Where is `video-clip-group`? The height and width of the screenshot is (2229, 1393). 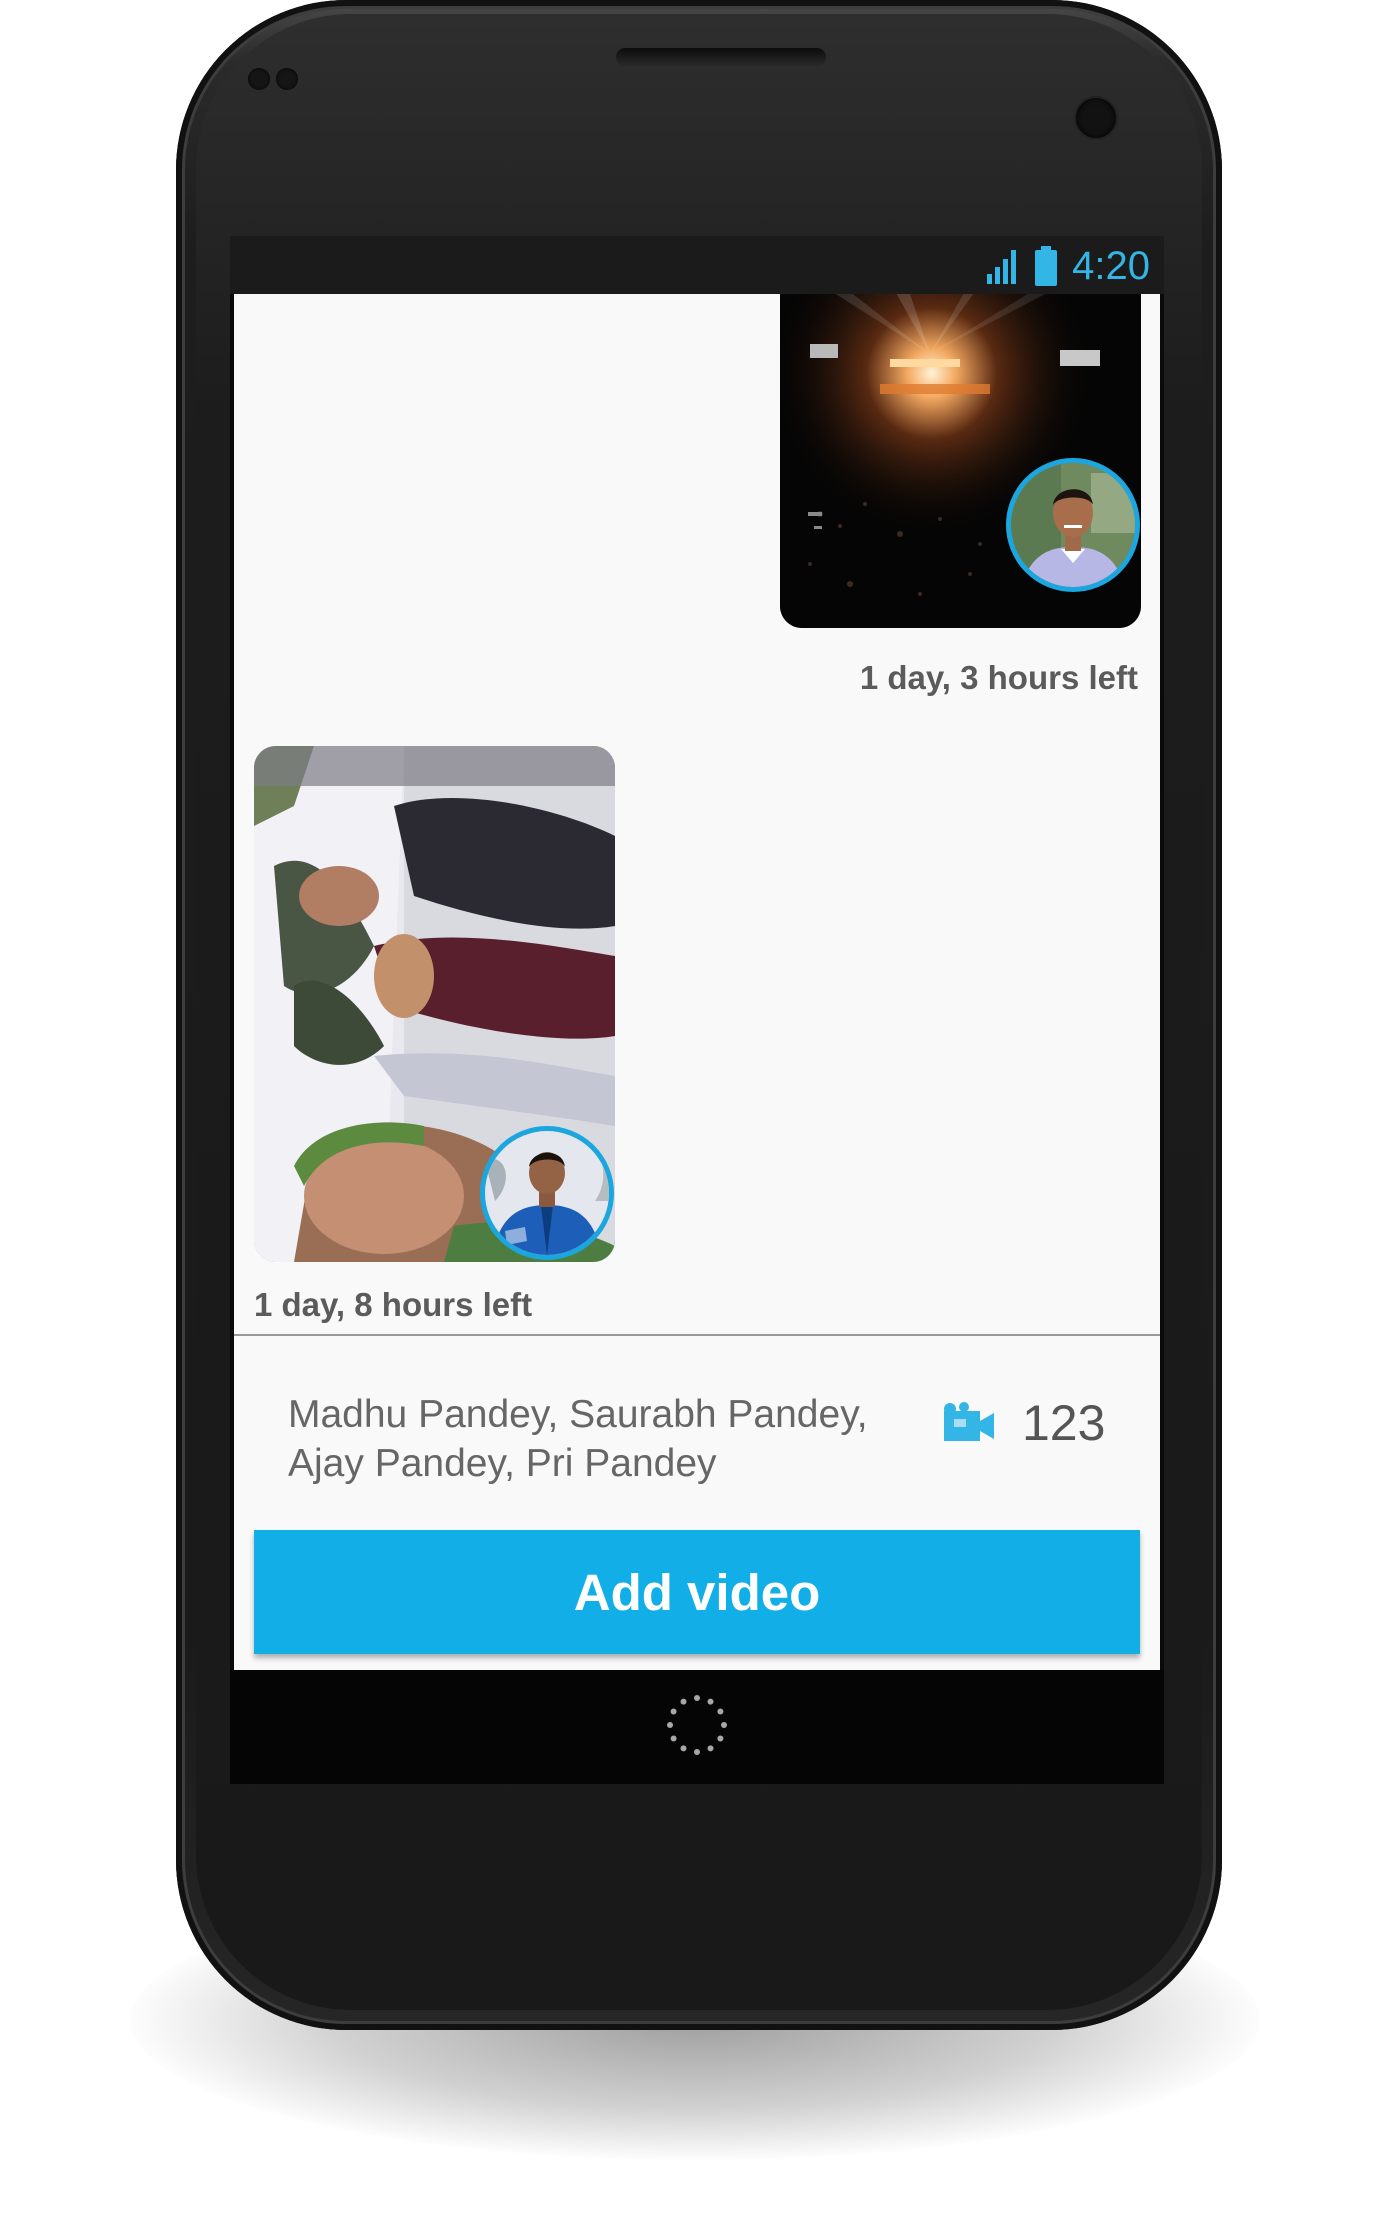
video-clip-group is located at coordinates (434, 1004).